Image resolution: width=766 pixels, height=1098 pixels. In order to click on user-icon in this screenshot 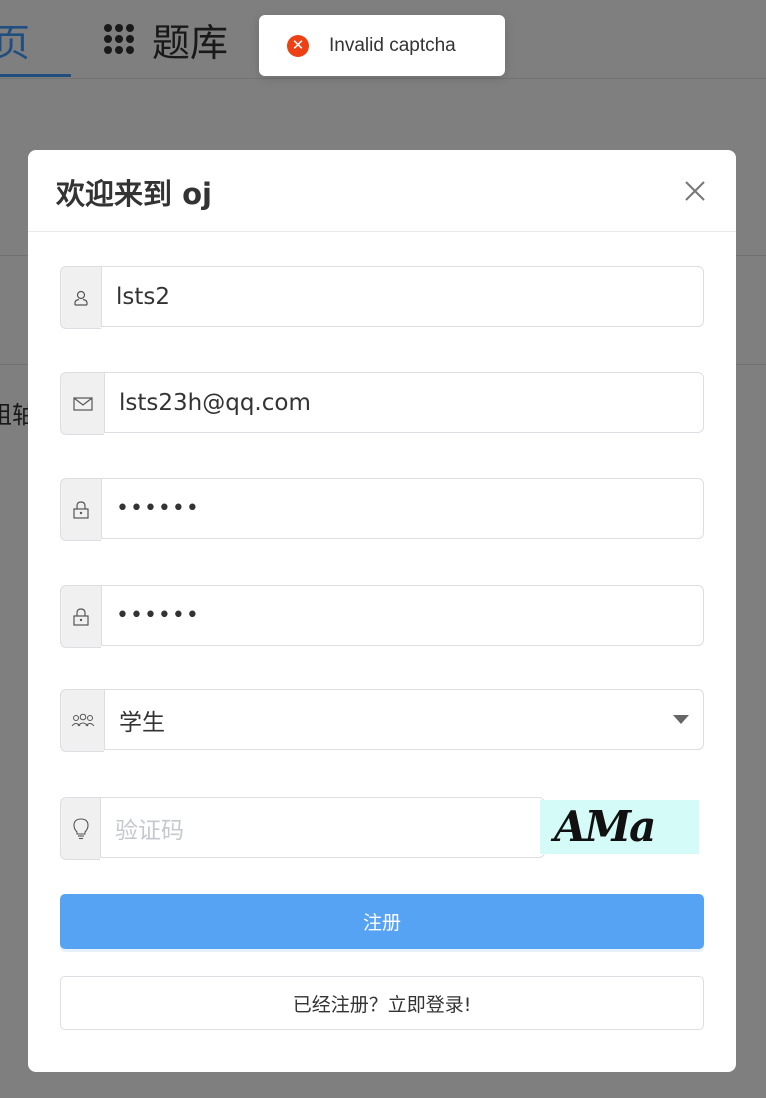, I will do `click(80, 297)`.